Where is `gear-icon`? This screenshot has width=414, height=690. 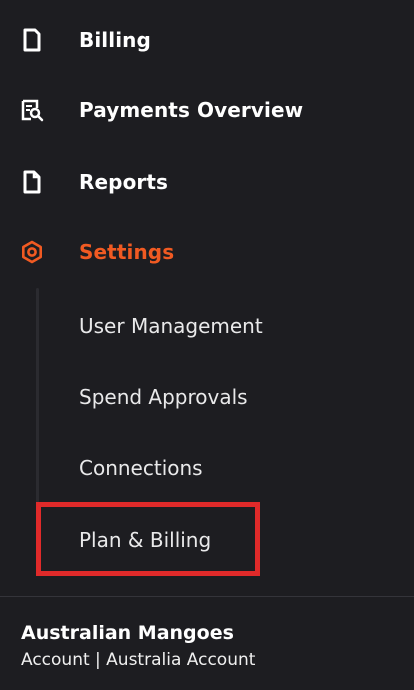
gear-icon is located at coordinates (32, 252).